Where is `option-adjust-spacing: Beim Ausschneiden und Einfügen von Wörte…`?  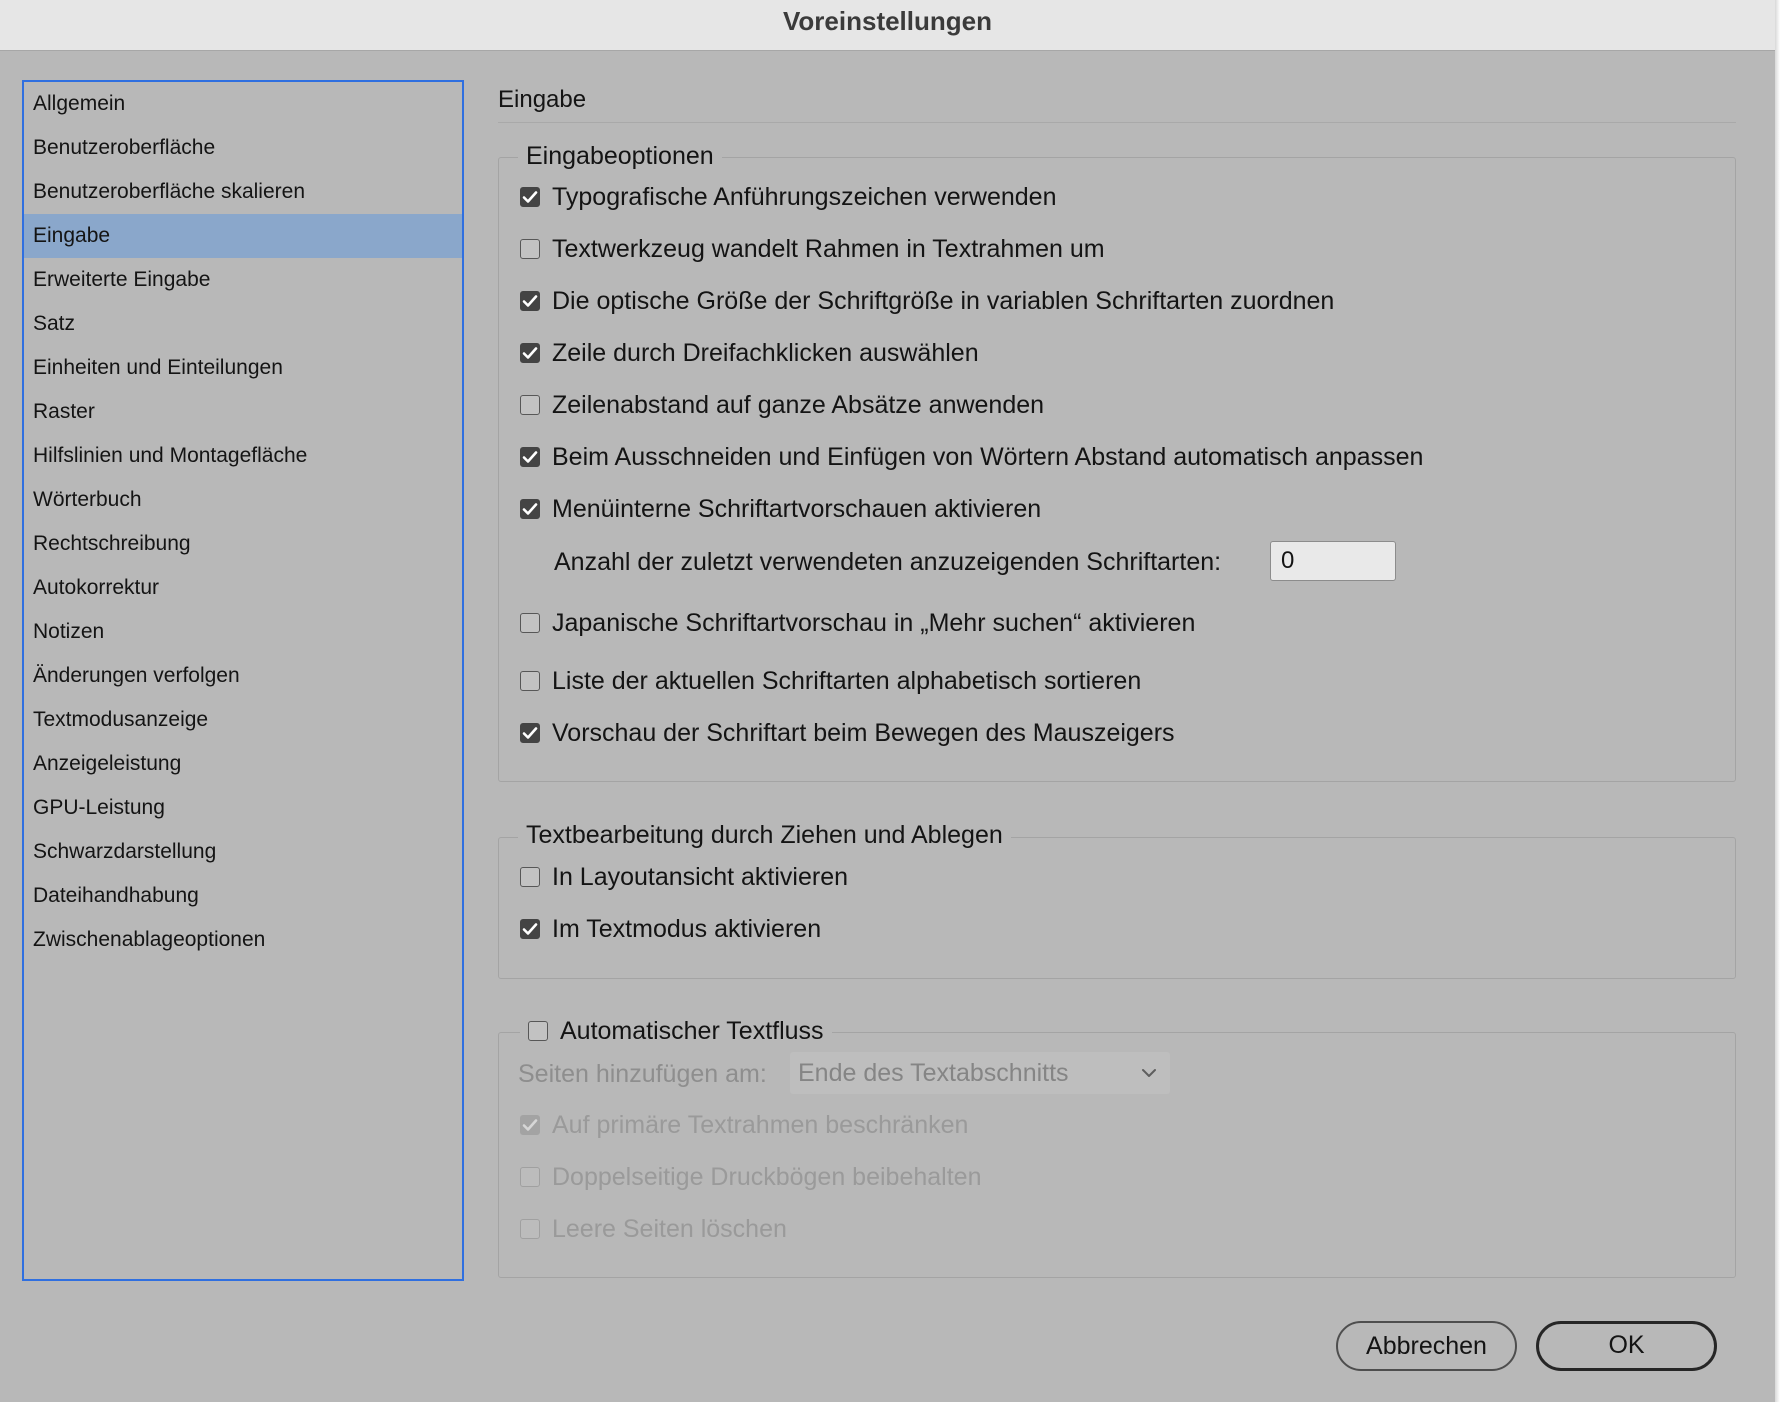 option-adjust-spacing: Beim Ausschneiden und Einfügen von Wörte… is located at coordinates (971, 457).